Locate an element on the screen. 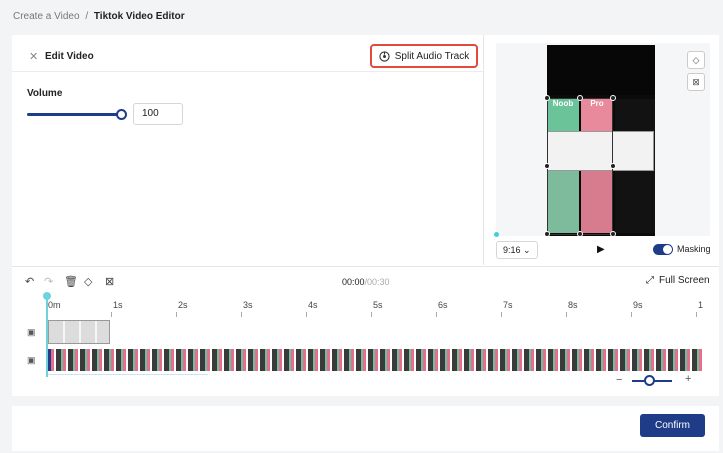 This screenshot has width=723, height=453. timeline-playhead is located at coordinates (47, 334).